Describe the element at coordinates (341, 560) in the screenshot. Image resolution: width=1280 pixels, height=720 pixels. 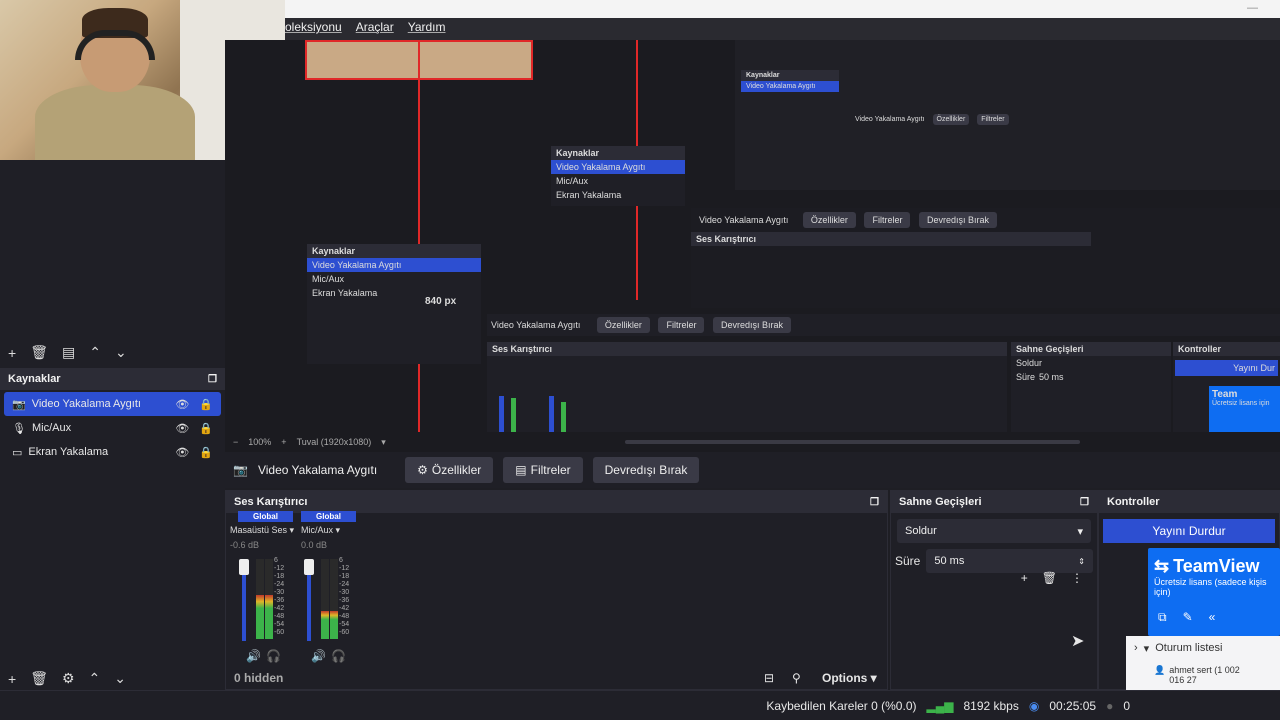
I see `meter-scale-tick: 6` at that location.